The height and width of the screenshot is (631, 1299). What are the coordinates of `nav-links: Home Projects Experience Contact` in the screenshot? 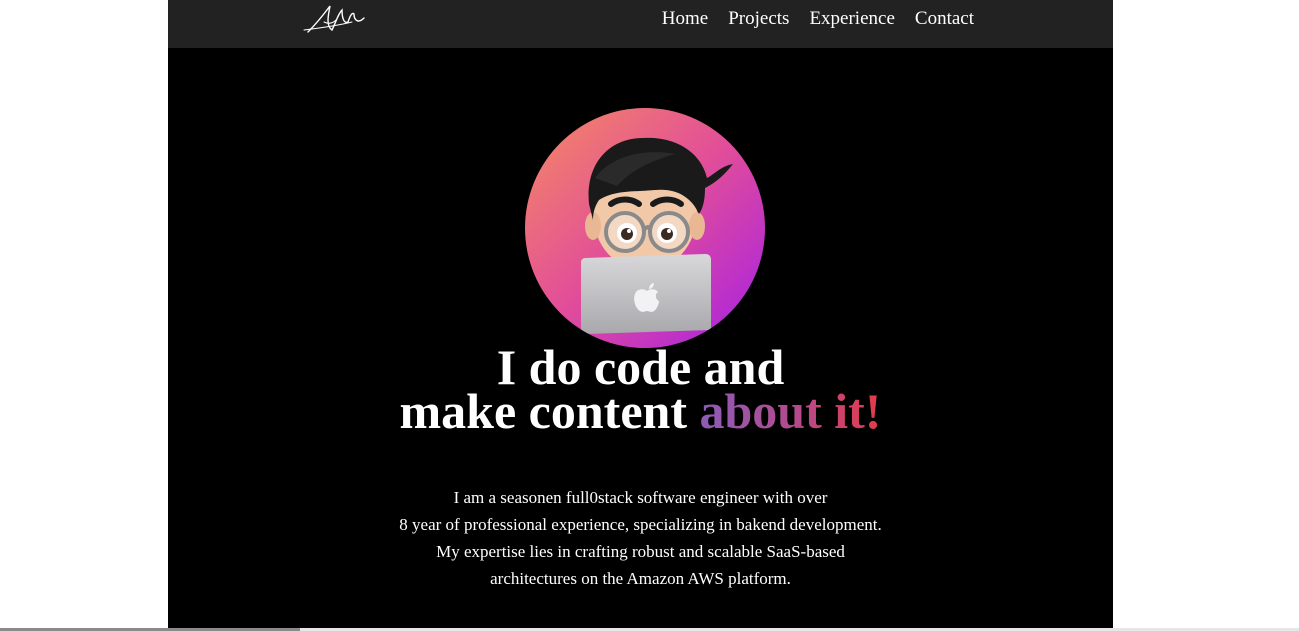 It's located at (818, 19).